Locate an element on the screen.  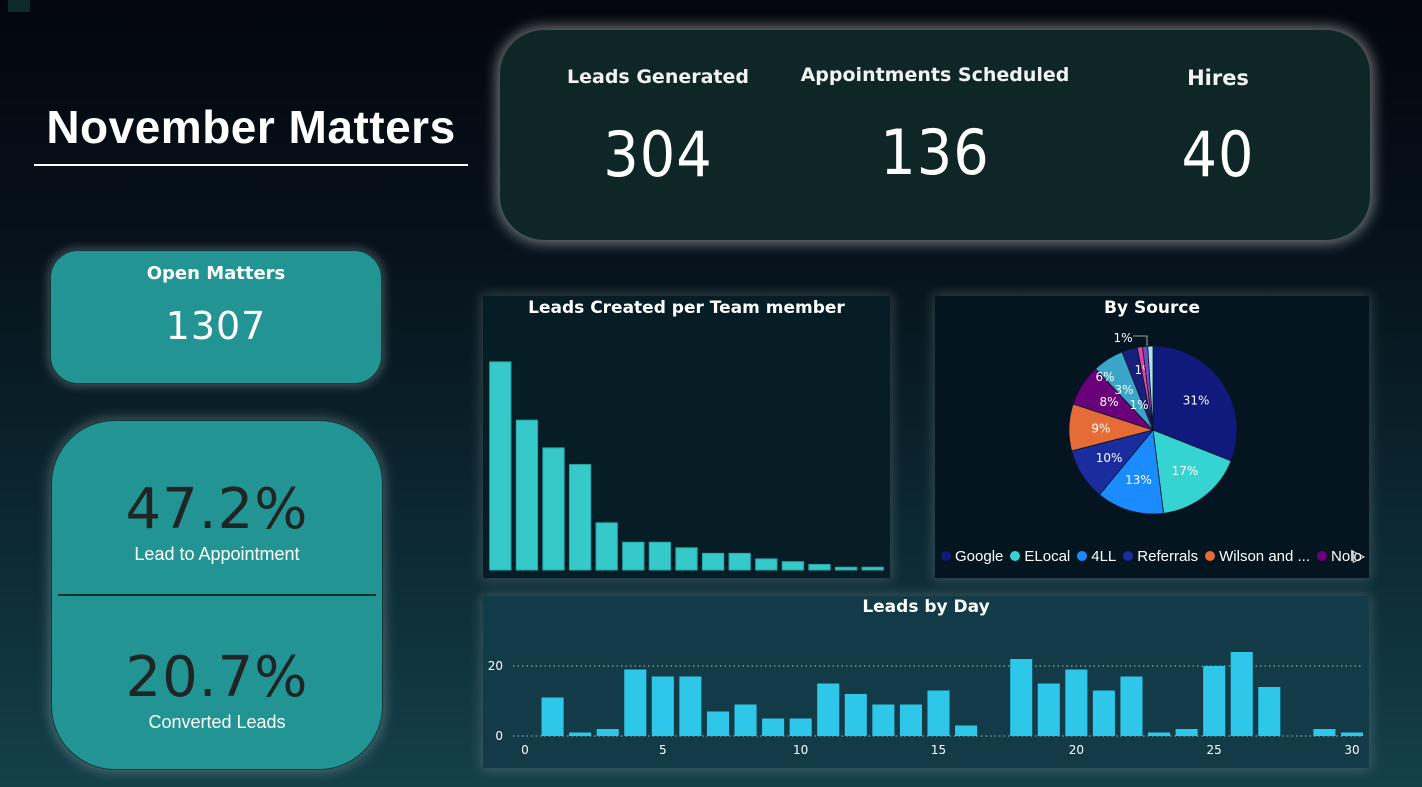
kpi-appointments-scheduled: Appointments Scheduled 136 is located at coordinates (935, 126).